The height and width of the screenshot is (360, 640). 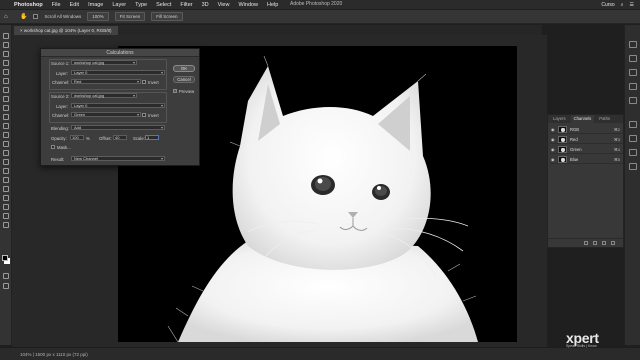 I want to click on channel-row-green: ◉ Green ⌘4, so click(x=586, y=149).